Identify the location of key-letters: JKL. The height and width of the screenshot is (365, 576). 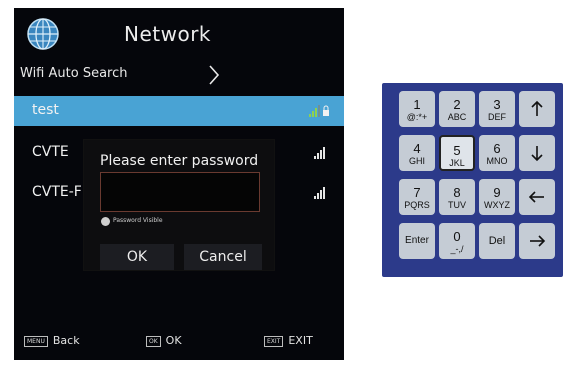
(457, 163).